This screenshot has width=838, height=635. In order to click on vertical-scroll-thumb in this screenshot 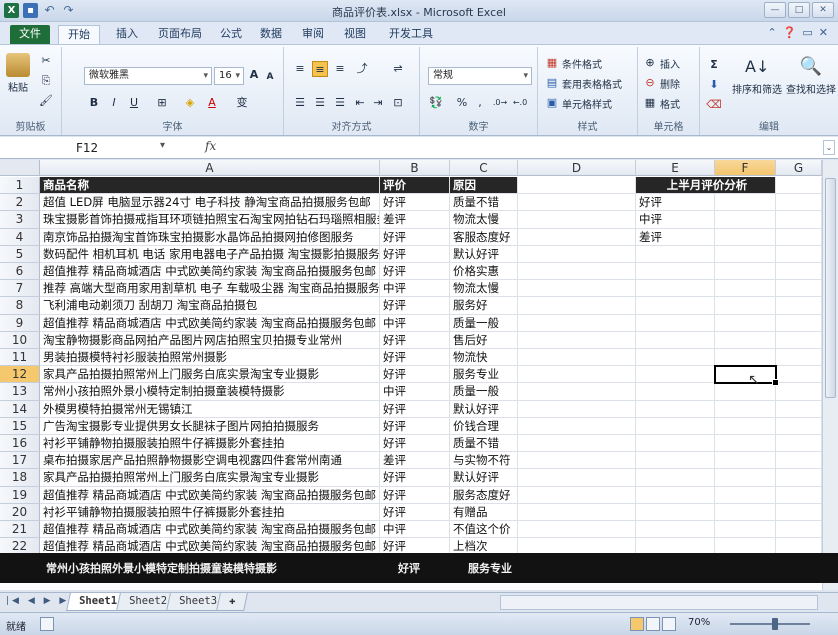, I will do `click(830, 288)`.